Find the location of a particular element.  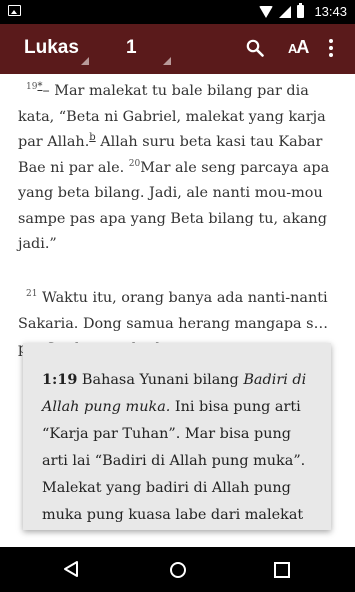

text-size-icon: AA is located at coordinates (298, 47).